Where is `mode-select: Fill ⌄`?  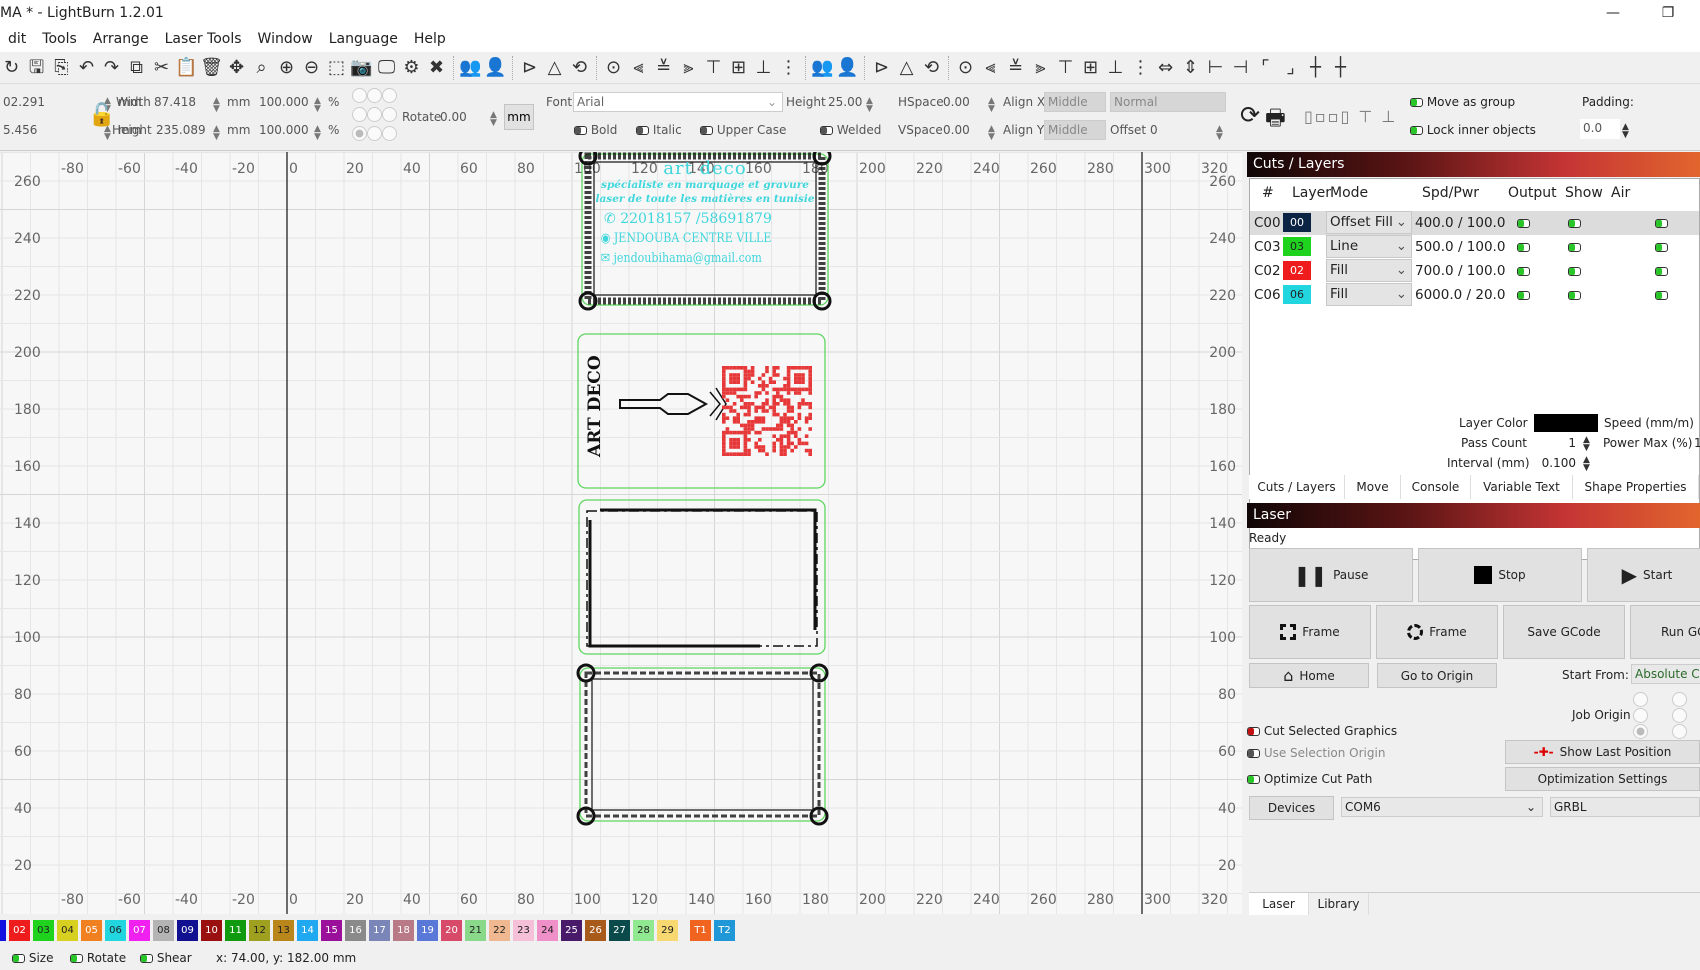
mode-select: Fill ⌄ is located at coordinates (1369, 294).